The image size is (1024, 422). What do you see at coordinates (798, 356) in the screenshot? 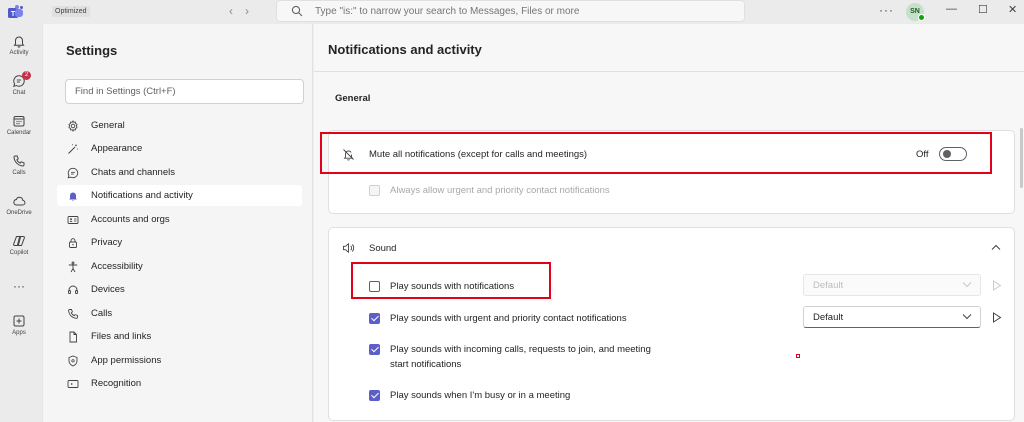
I see `highlight-dot` at bounding box center [798, 356].